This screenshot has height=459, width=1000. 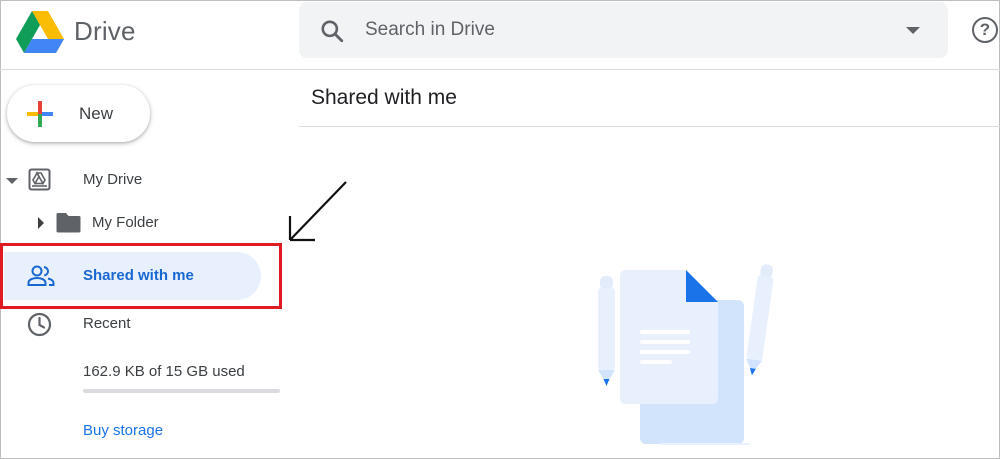 I want to click on page-title: Shared with me, so click(x=384, y=97).